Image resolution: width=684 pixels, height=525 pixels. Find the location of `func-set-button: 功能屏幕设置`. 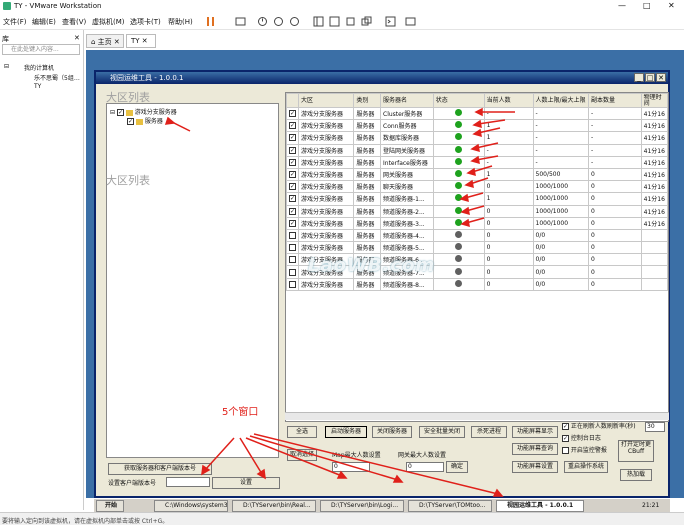

func-set-button: 功能屏幕设置 is located at coordinates (535, 467).